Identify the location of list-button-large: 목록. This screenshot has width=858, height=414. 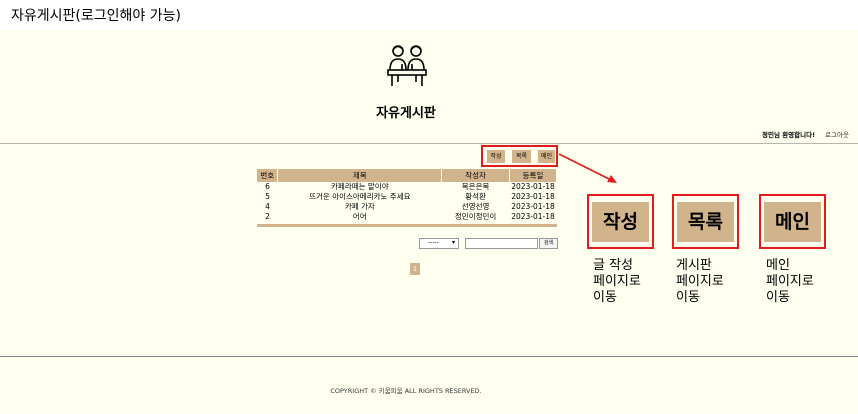
(705, 222).